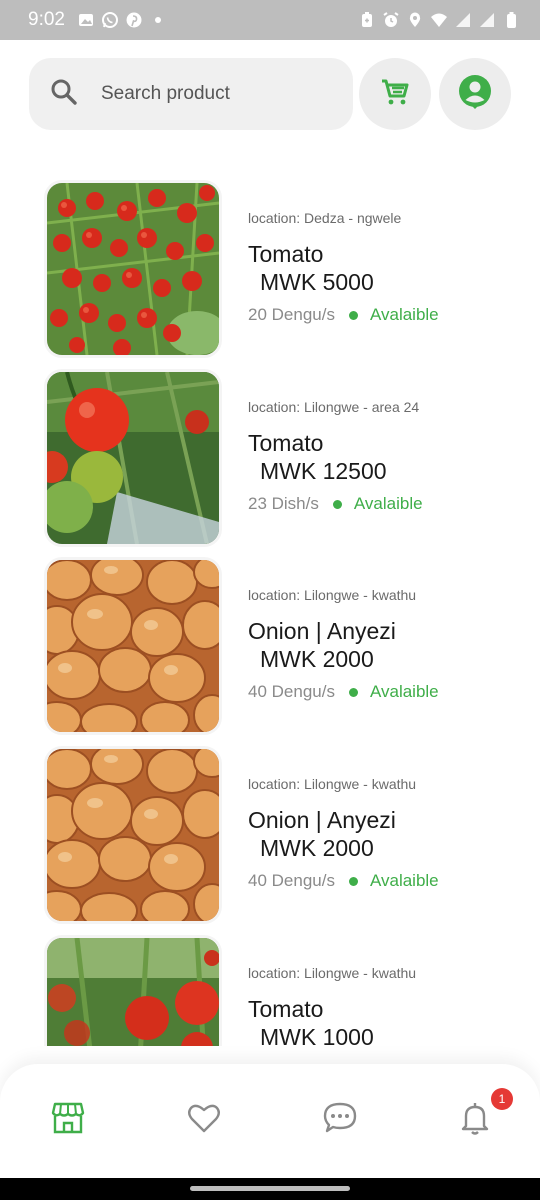  Describe the element at coordinates (133, 990) in the screenshot. I see `product-image-garden-tomatoes` at that location.